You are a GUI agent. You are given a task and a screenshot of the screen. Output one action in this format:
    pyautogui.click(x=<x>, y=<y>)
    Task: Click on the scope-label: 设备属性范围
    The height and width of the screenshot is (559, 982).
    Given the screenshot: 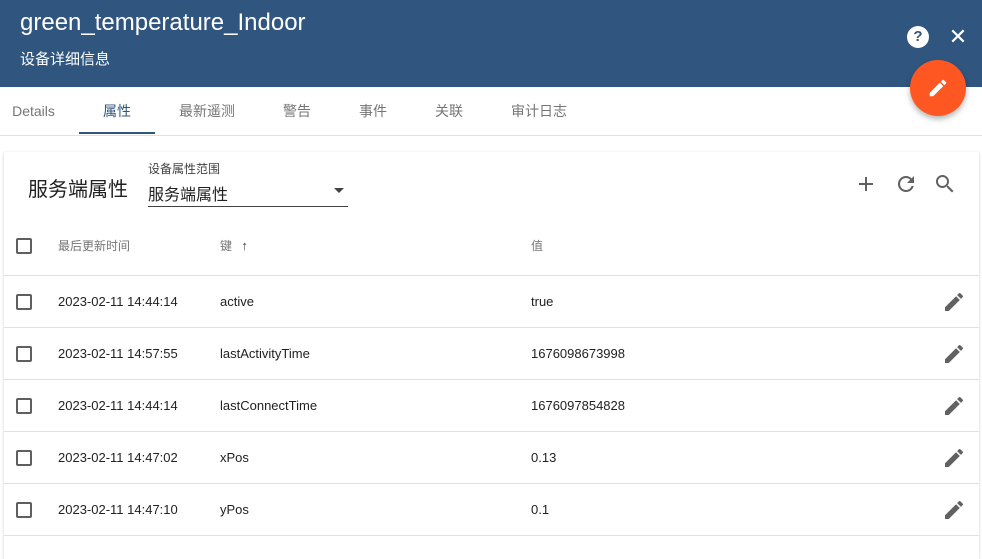 What is the action you would take?
    pyautogui.click(x=184, y=169)
    